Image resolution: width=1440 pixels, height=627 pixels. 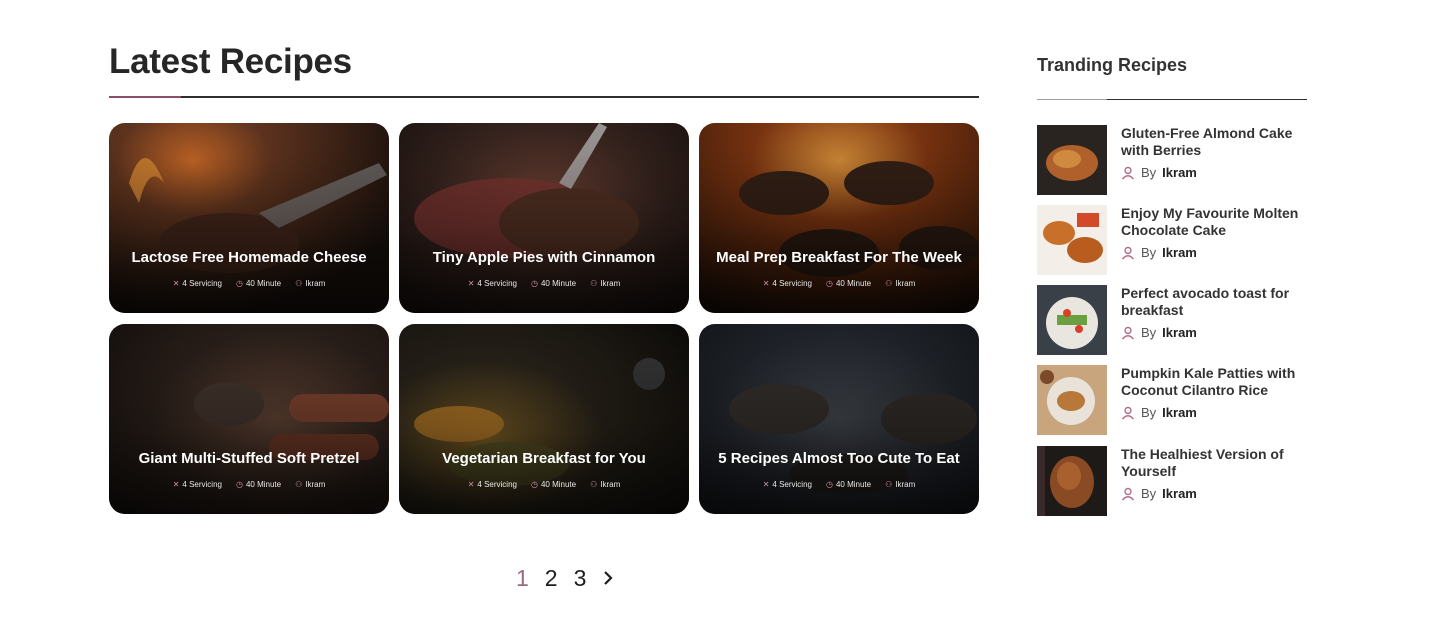 What do you see at coordinates (544, 97) in the screenshot?
I see `heading-divider` at bounding box center [544, 97].